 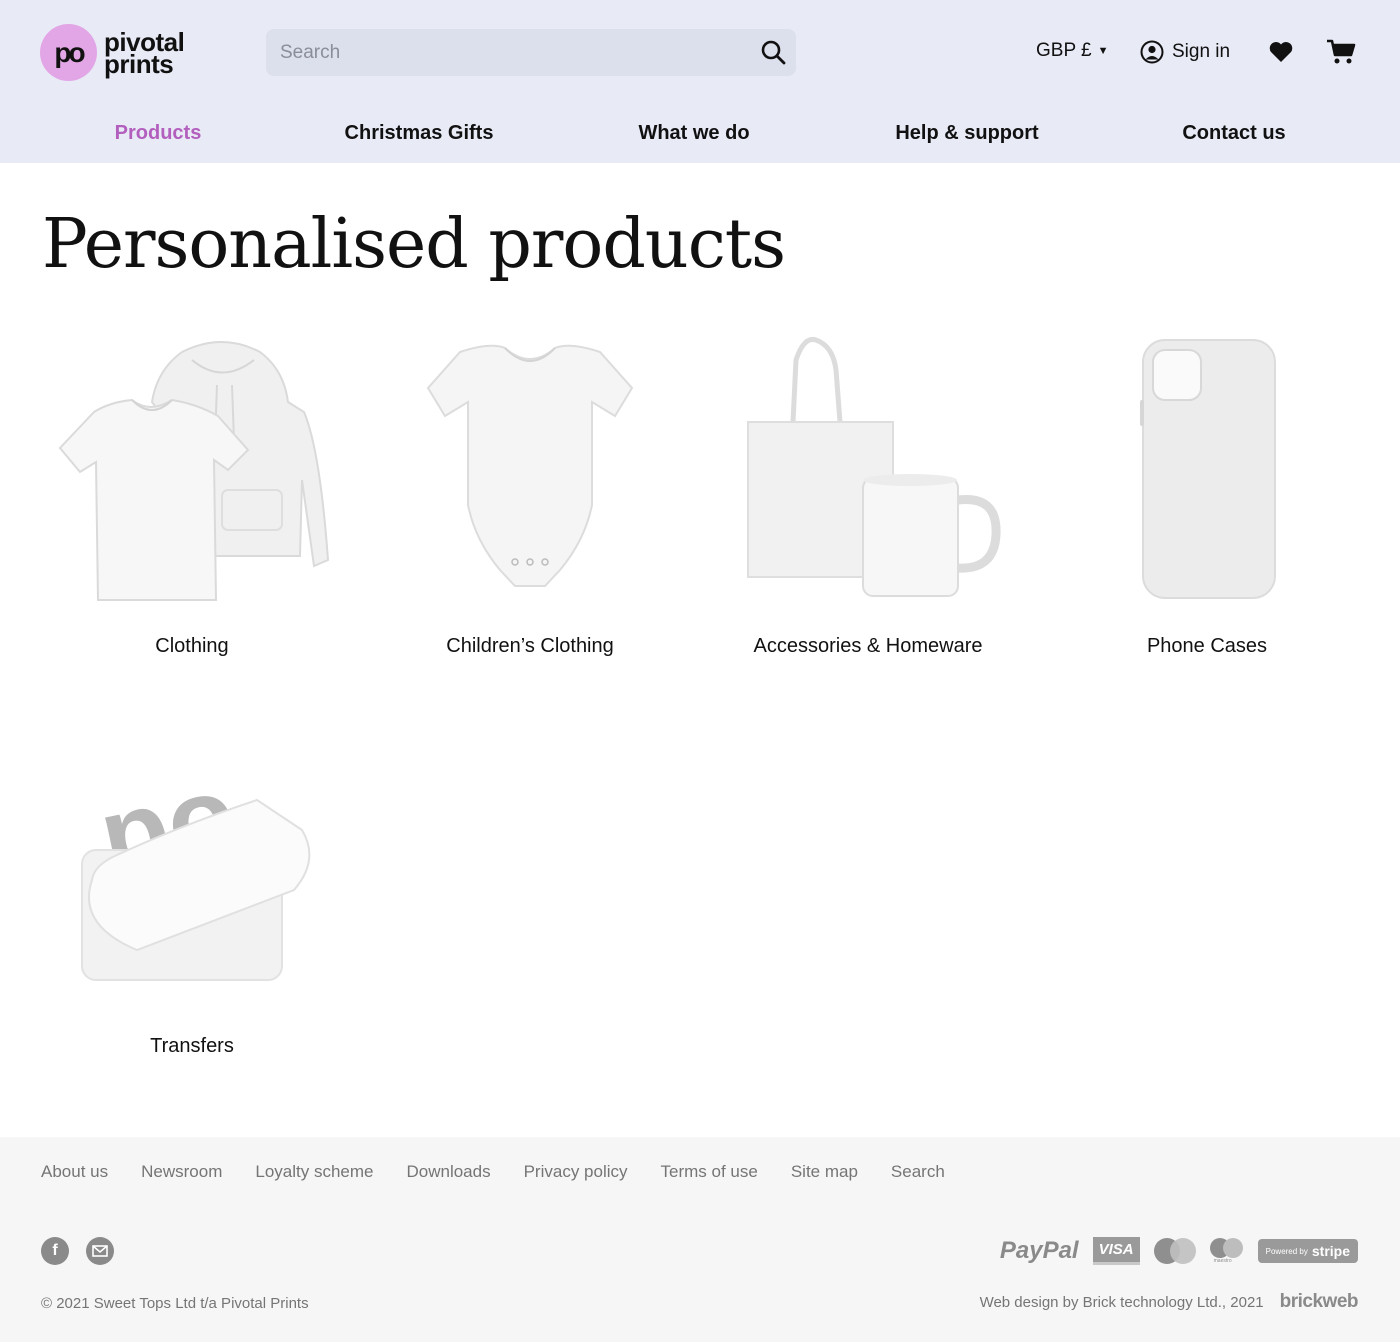 I want to click on facebook-icon: f, so click(x=55, y=1251).